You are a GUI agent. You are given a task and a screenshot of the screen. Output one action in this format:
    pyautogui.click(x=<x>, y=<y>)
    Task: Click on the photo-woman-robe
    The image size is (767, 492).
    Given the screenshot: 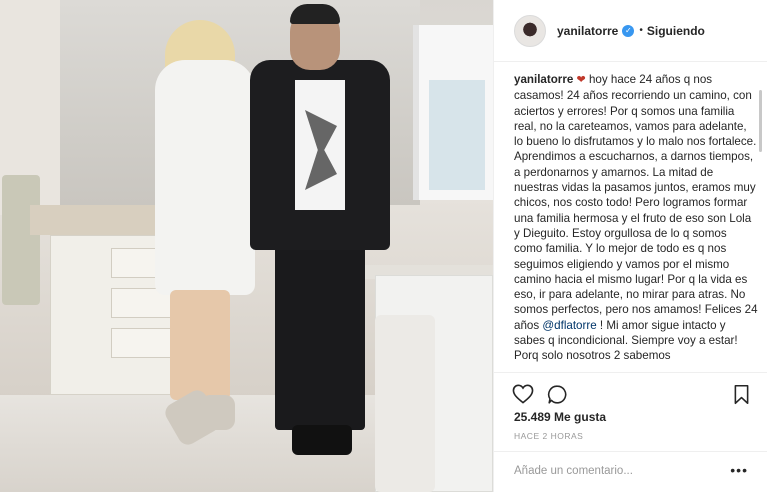 What is the action you would take?
    pyautogui.click(x=205, y=177)
    